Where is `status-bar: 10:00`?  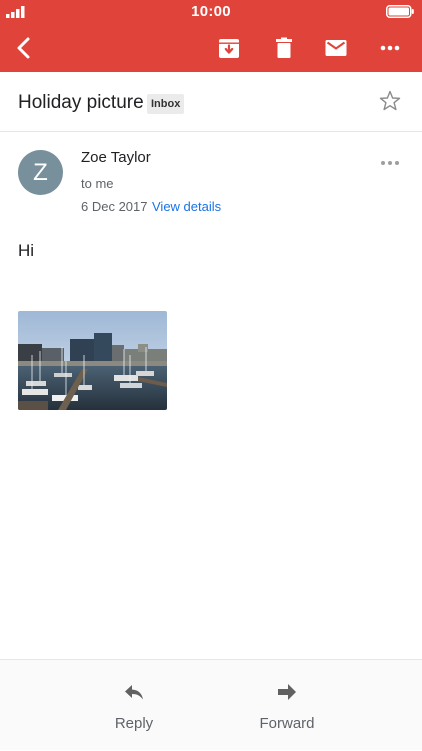 status-bar: 10:00 is located at coordinates (211, 12).